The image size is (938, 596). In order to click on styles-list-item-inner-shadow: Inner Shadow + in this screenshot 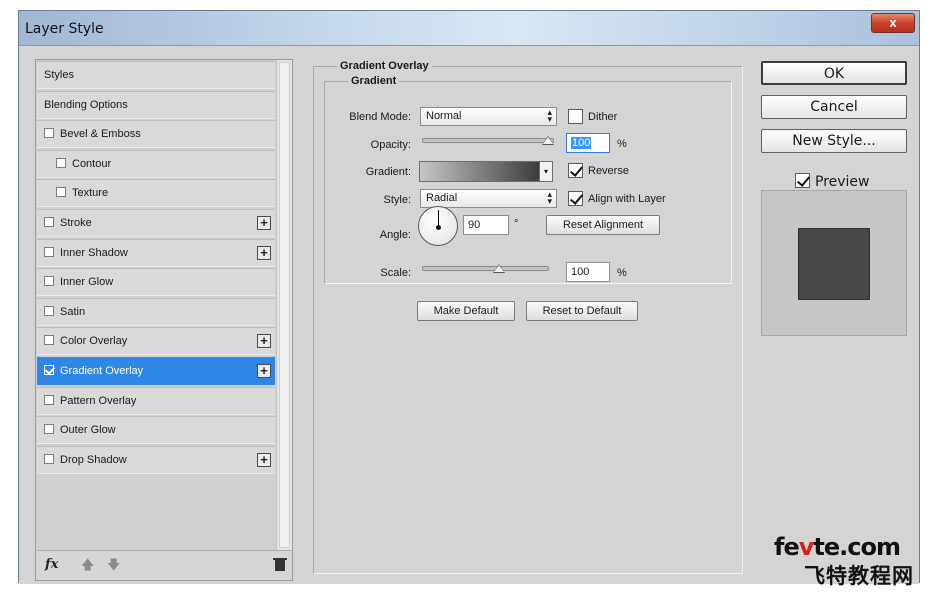, I will do `click(156, 252)`.